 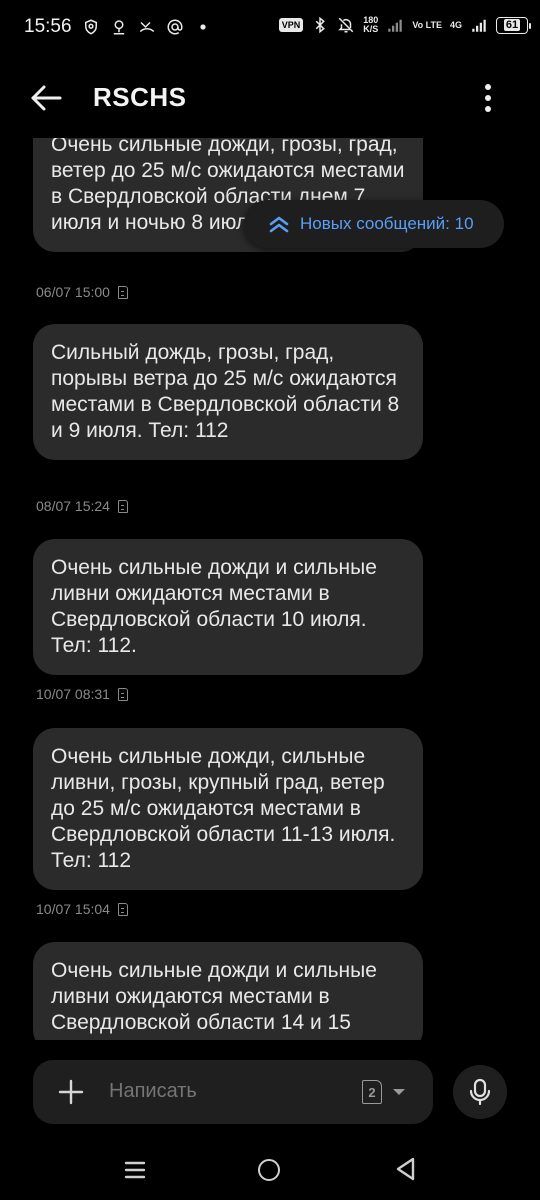 What do you see at coordinates (404, 25) in the screenshot?
I see `status-right: VPN 180 K/S Vo LTE 4G 61` at bounding box center [404, 25].